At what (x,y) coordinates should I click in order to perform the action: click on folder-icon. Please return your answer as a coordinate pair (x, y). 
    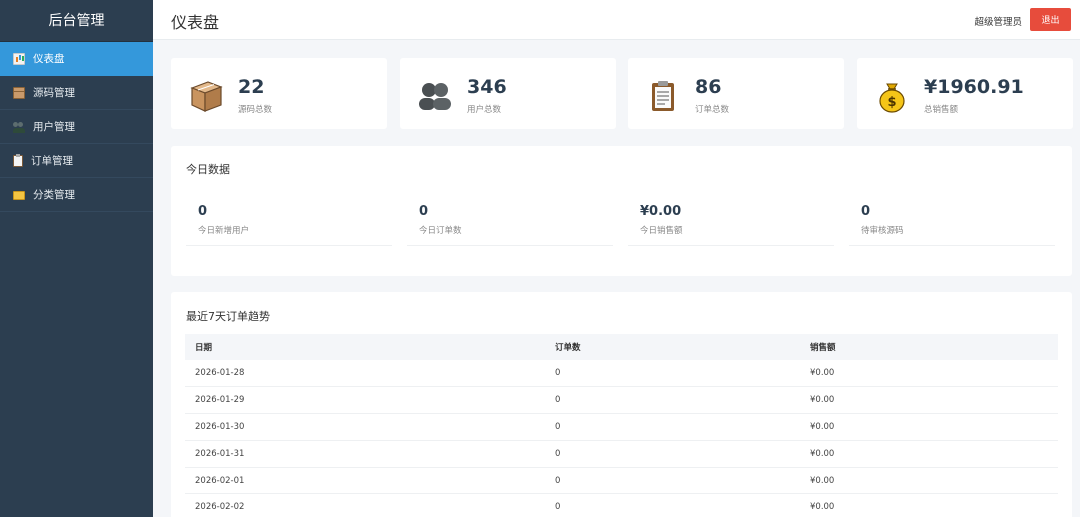
    Looking at the image, I should click on (19, 195).